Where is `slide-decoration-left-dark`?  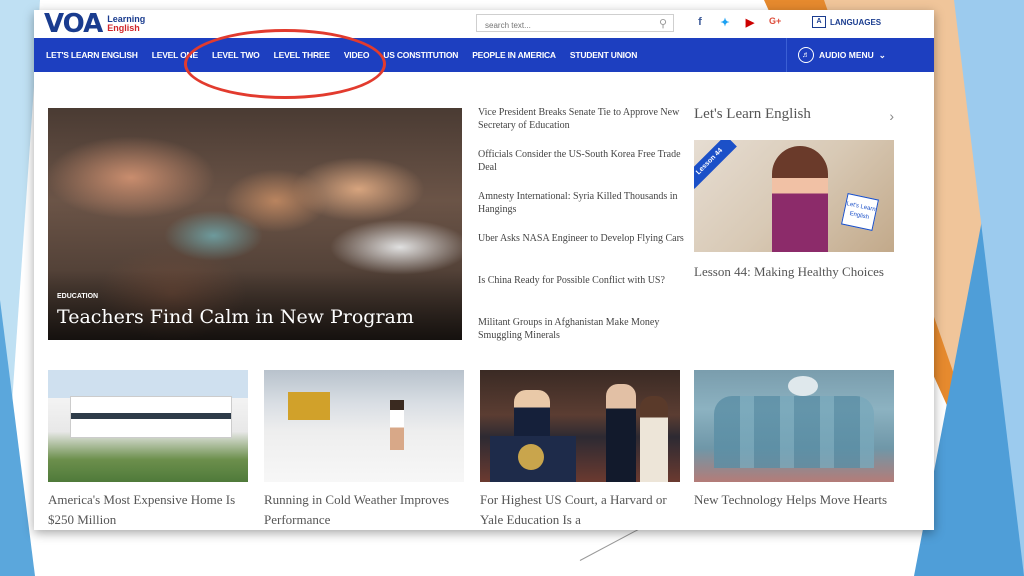
slide-decoration-left-dark is located at coordinates (17, 438).